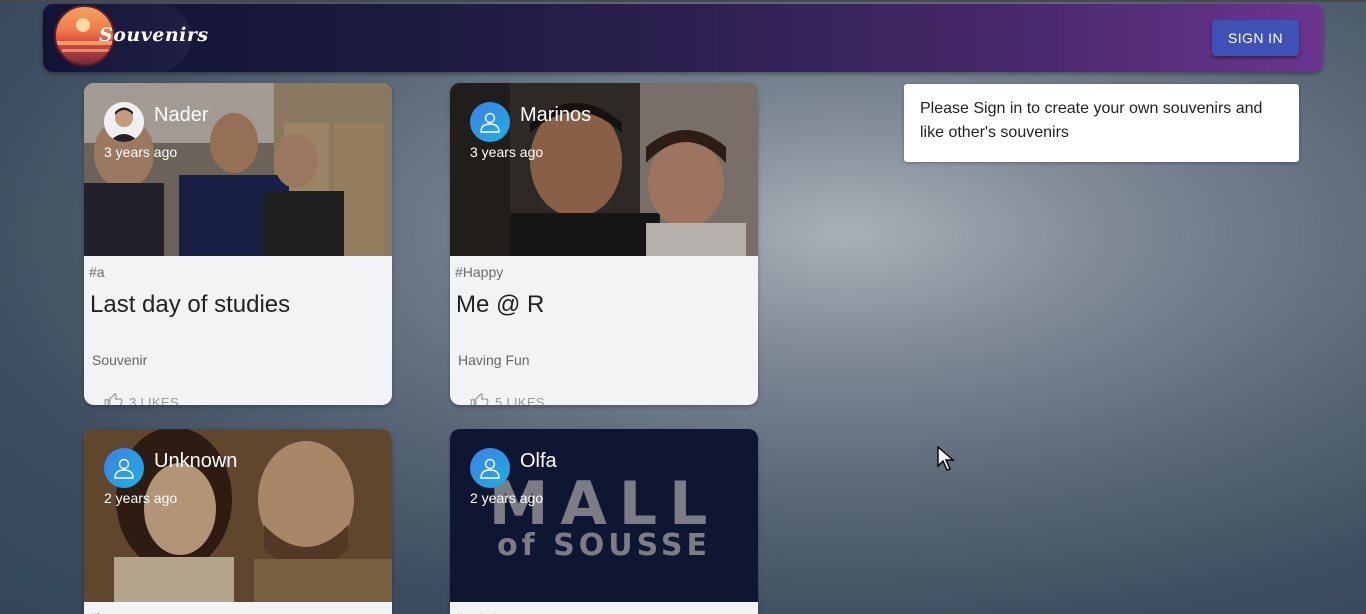  What do you see at coordinates (683, 1) in the screenshot?
I see `window-top-border` at bounding box center [683, 1].